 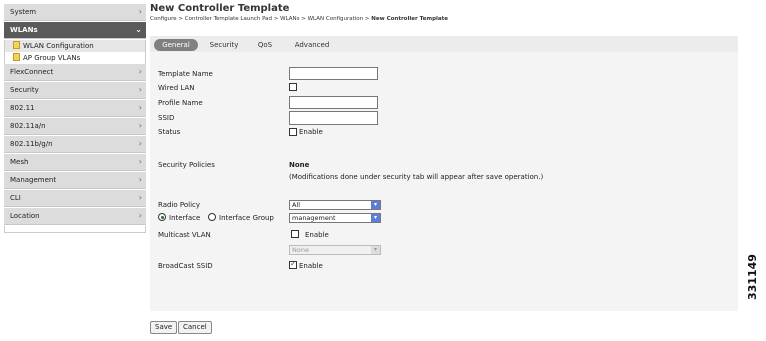 I want to click on breadcrumb-current: New Controller Template, so click(x=409, y=19).